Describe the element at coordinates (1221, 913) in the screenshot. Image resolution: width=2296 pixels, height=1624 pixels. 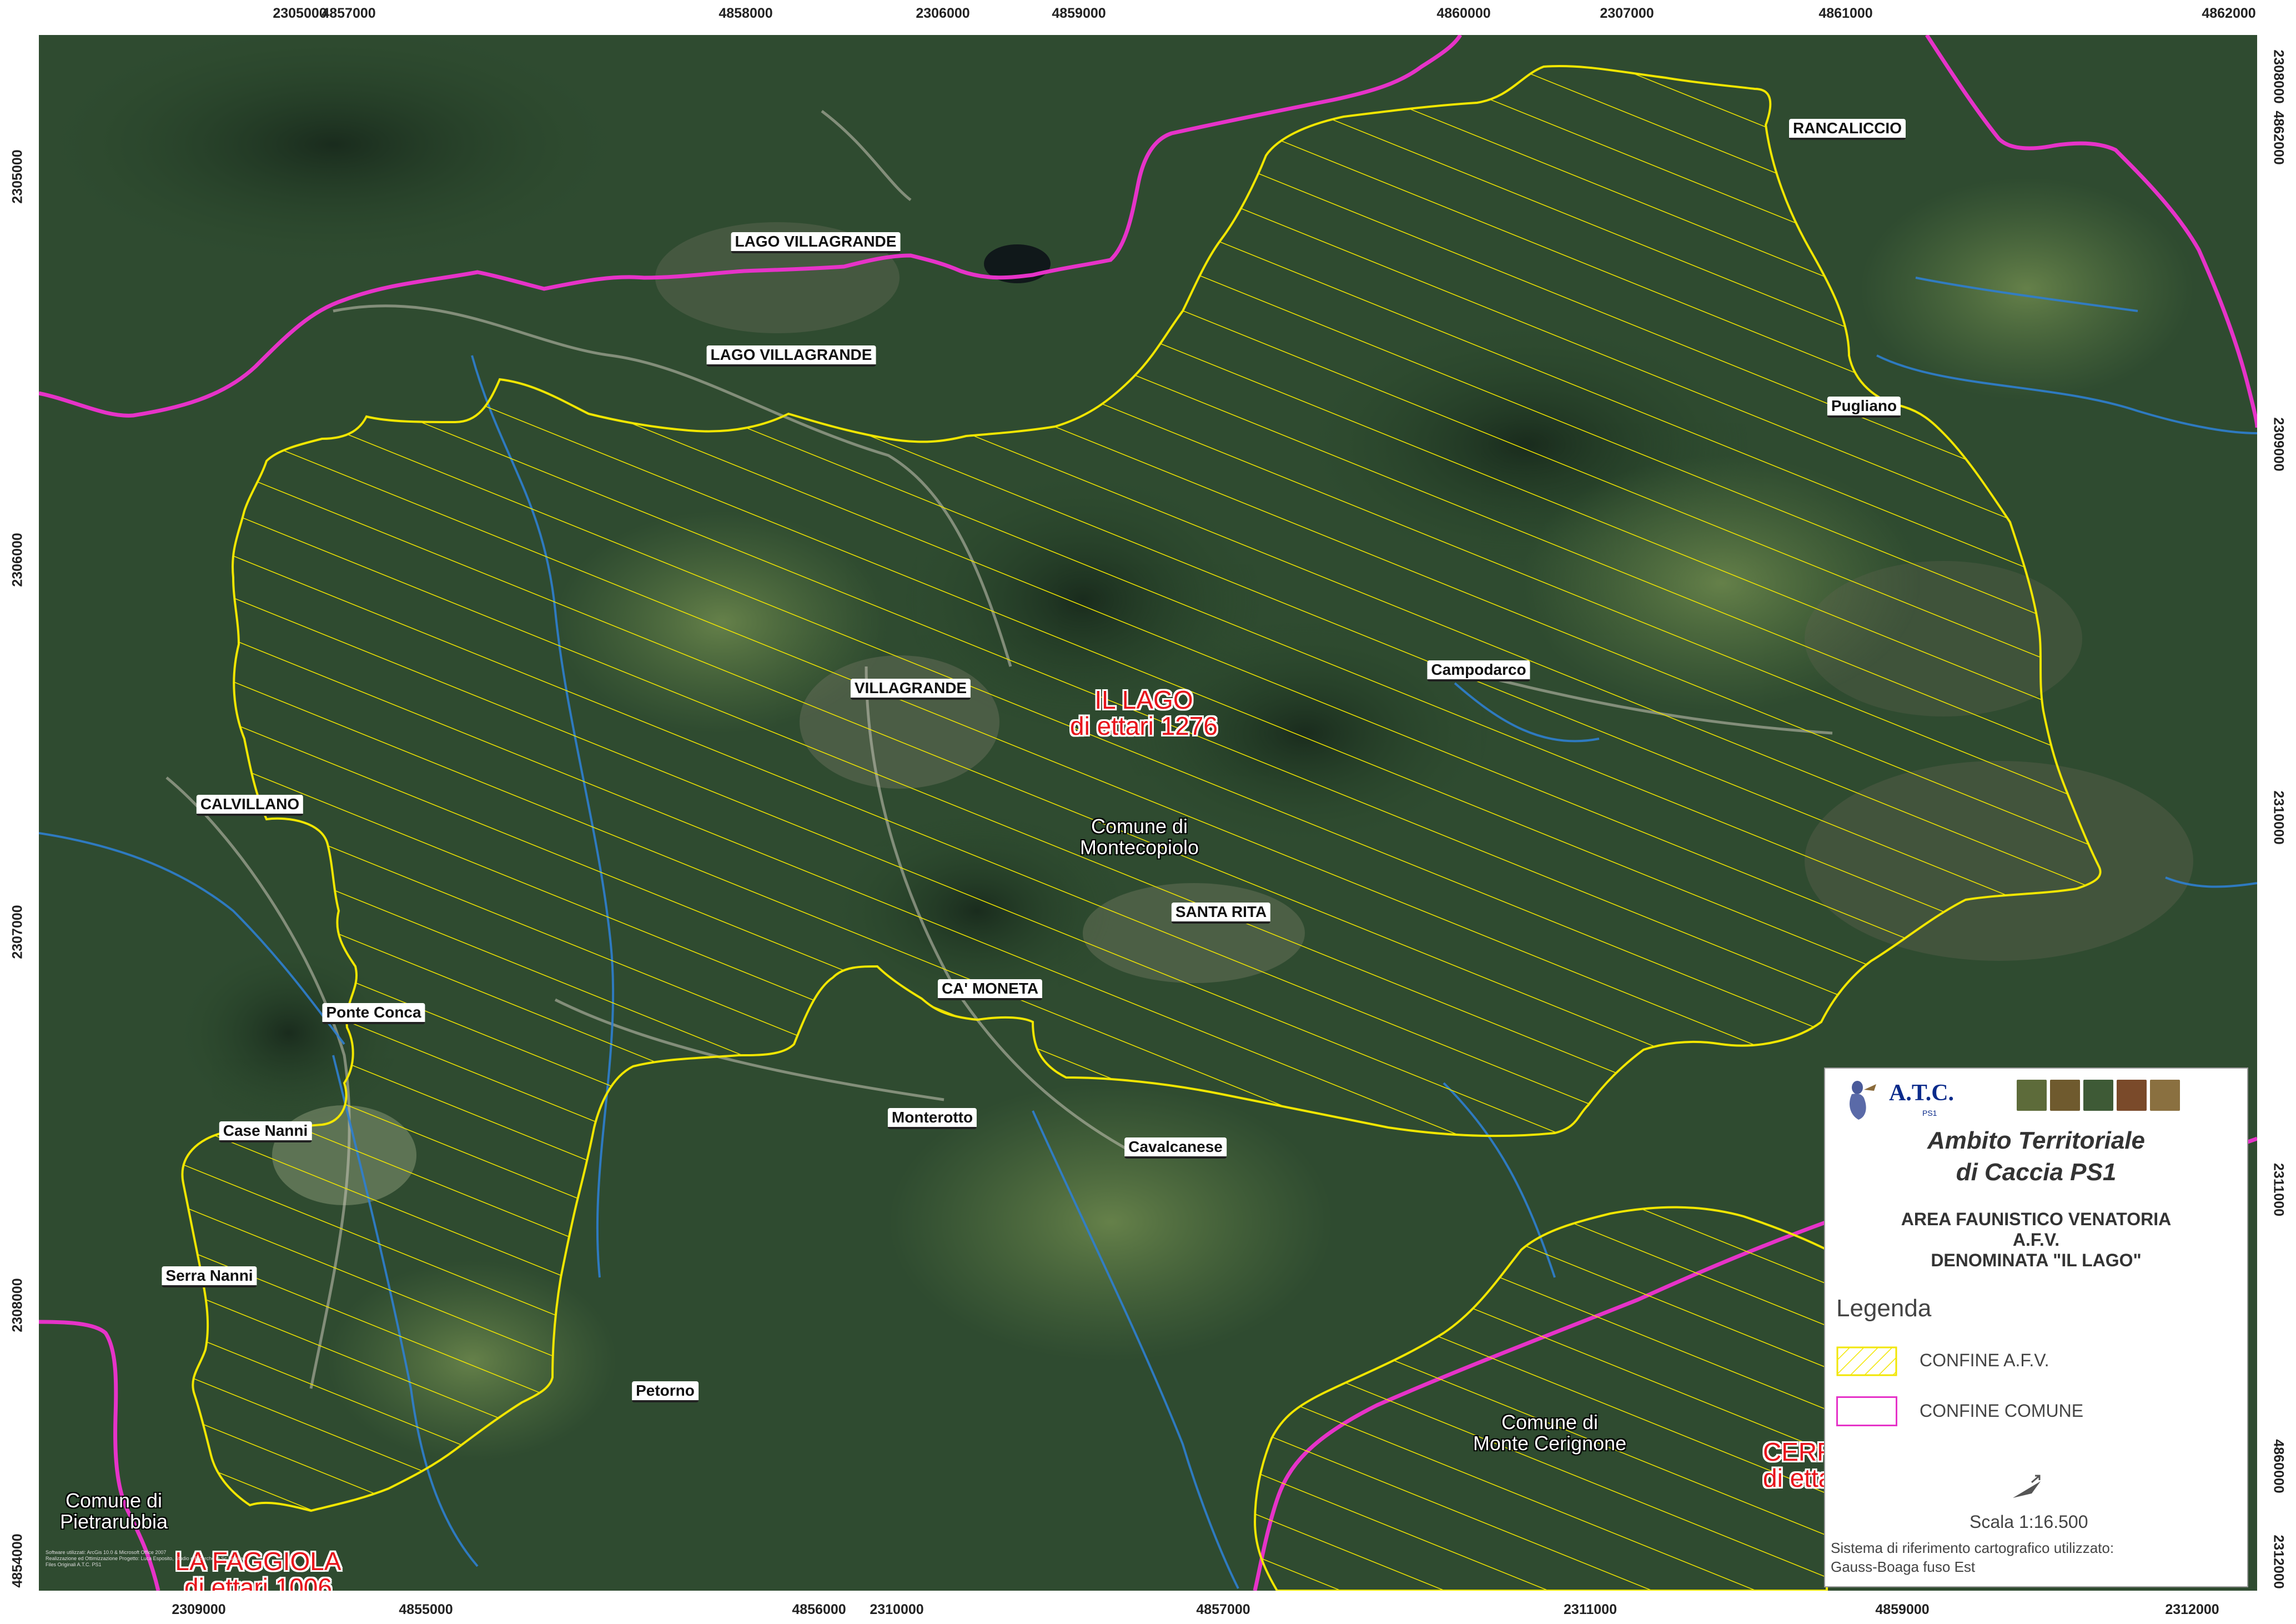
I see `place-label: SANTA RITA` at that location.